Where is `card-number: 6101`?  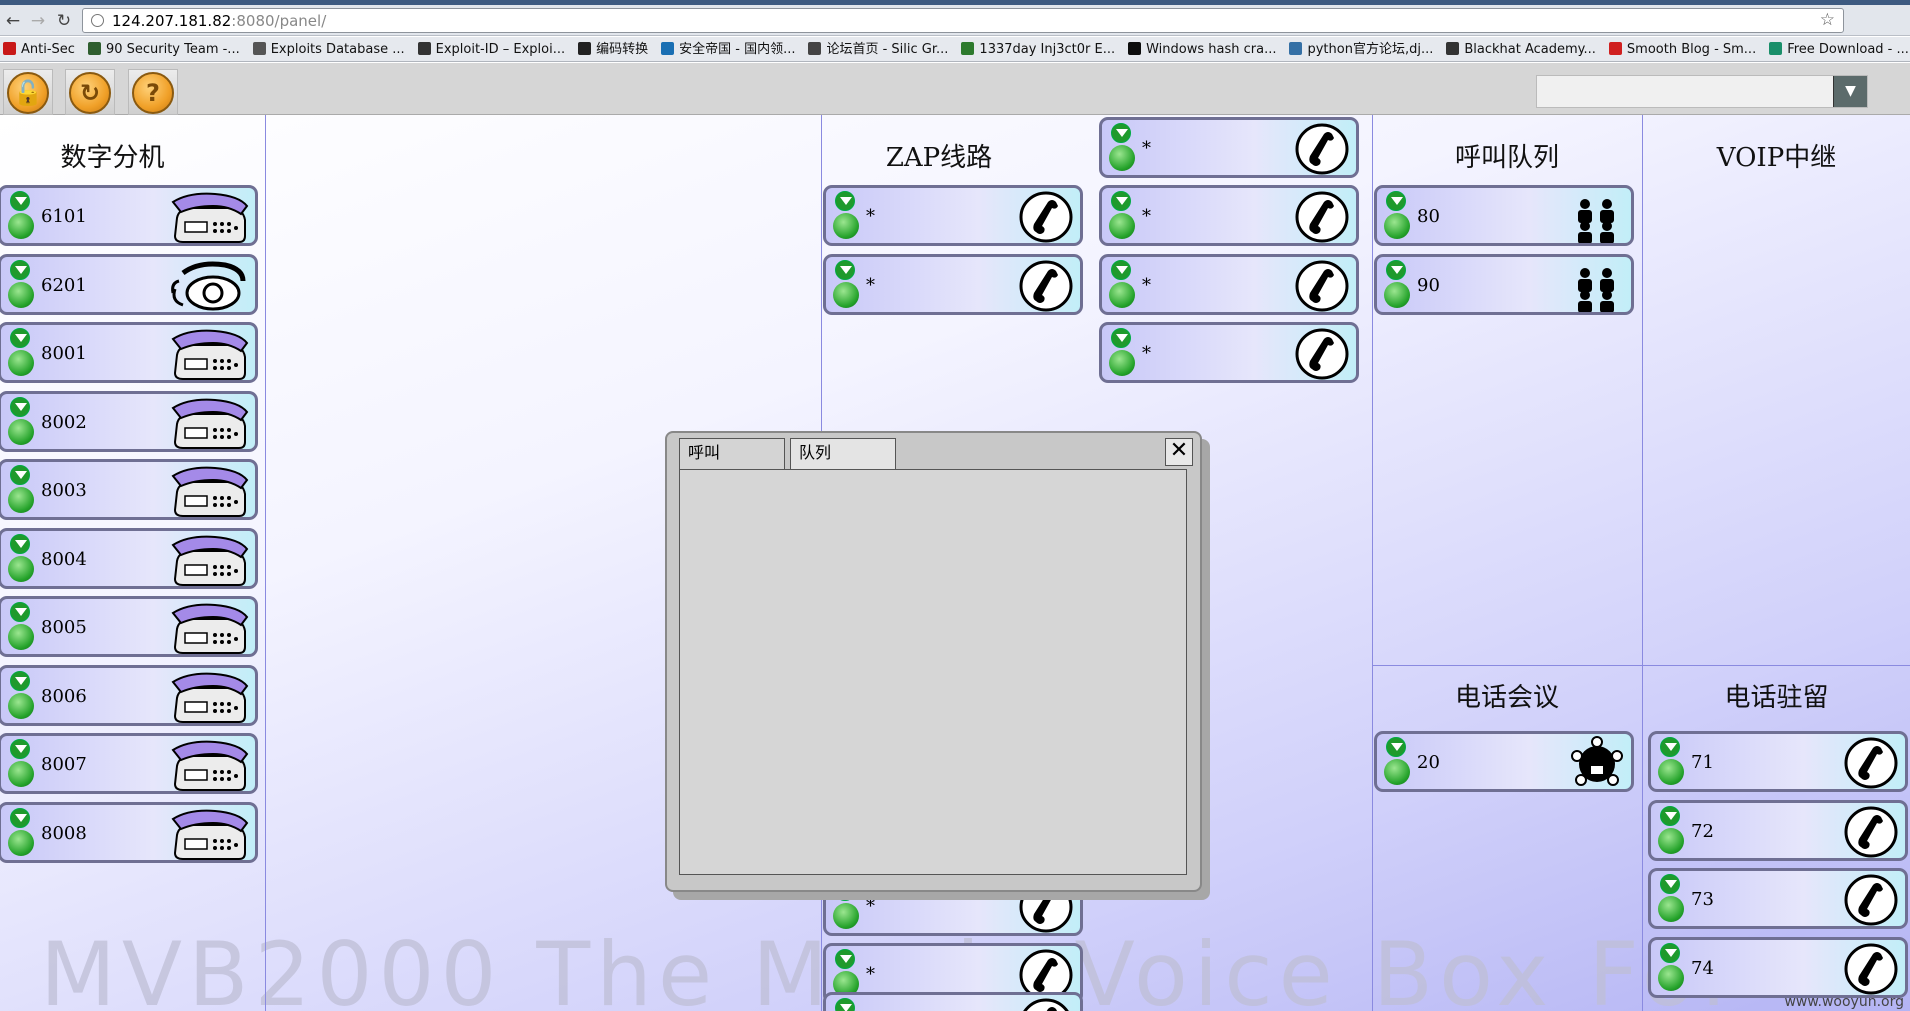
card-number: 6101 is located at coordinates (64, 216).